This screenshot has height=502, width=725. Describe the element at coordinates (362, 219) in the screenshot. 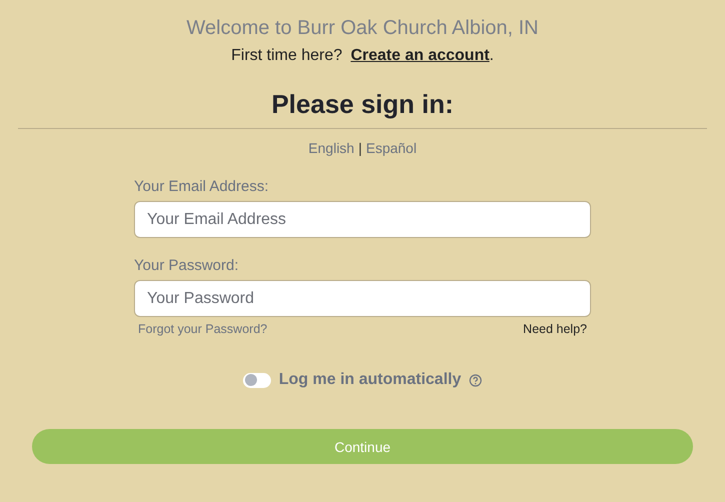

I see `email-field: Your Email Address` at that location.